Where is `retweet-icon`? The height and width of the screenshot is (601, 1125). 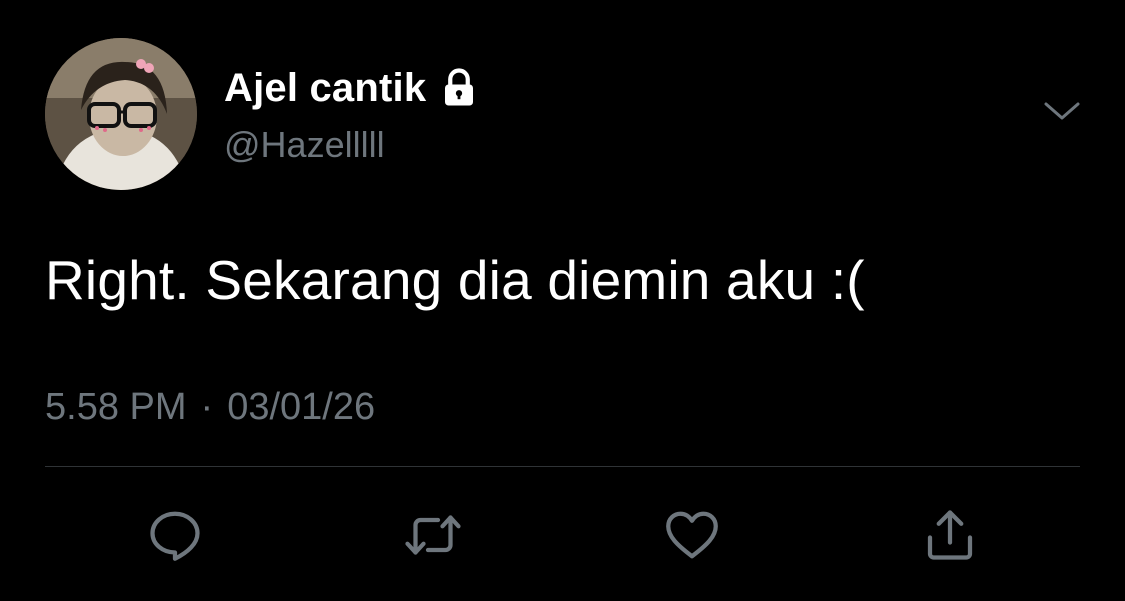
retweet-icon is located at coordinates (433, 535).